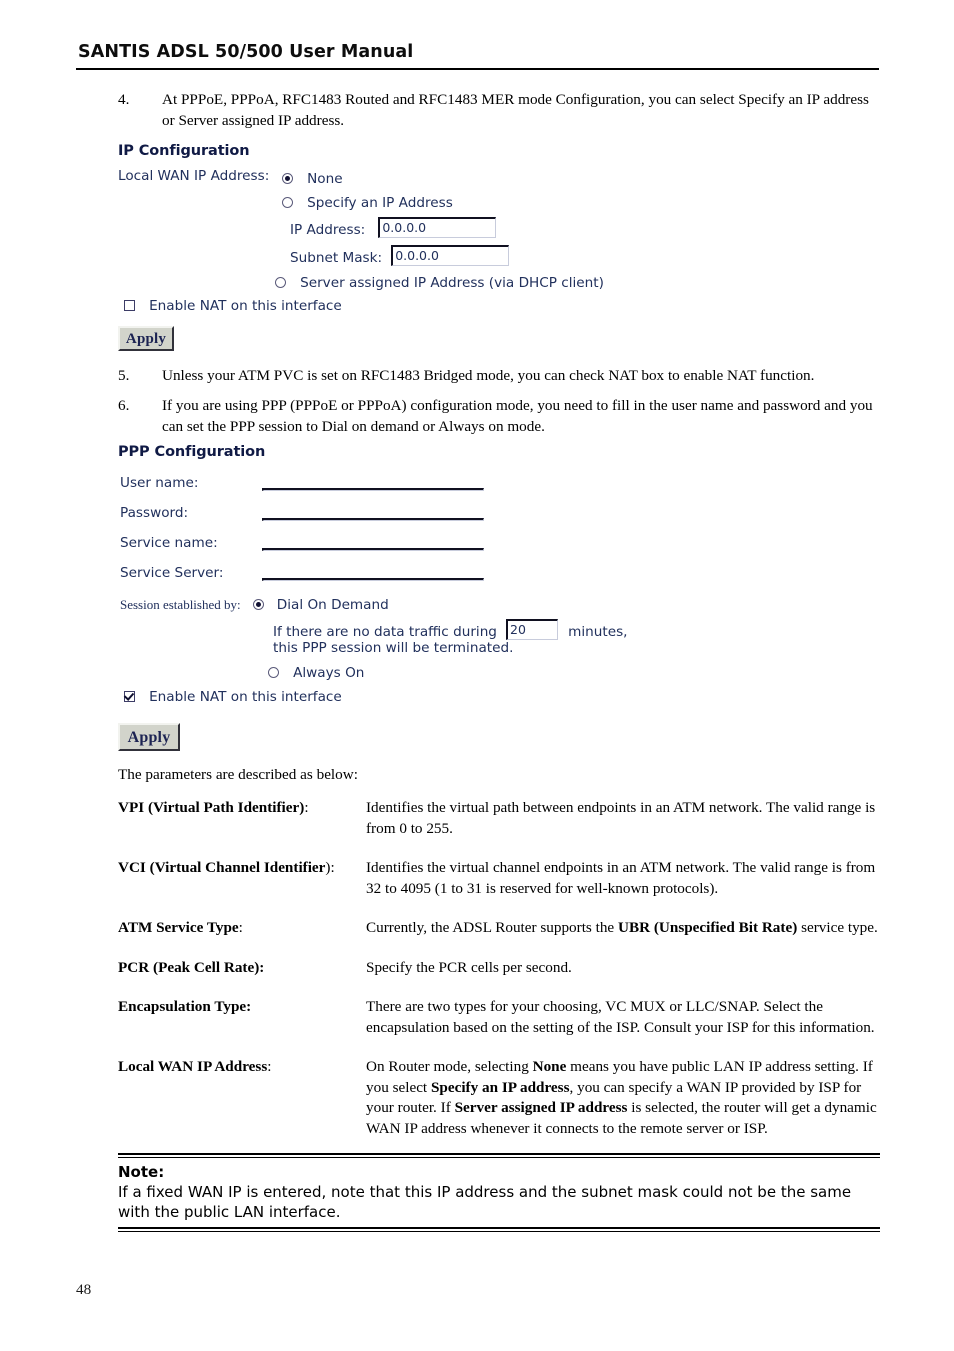  I want to click on nat-checkbox-row-ip: Enable NAT on this interface, so click(233, 304).